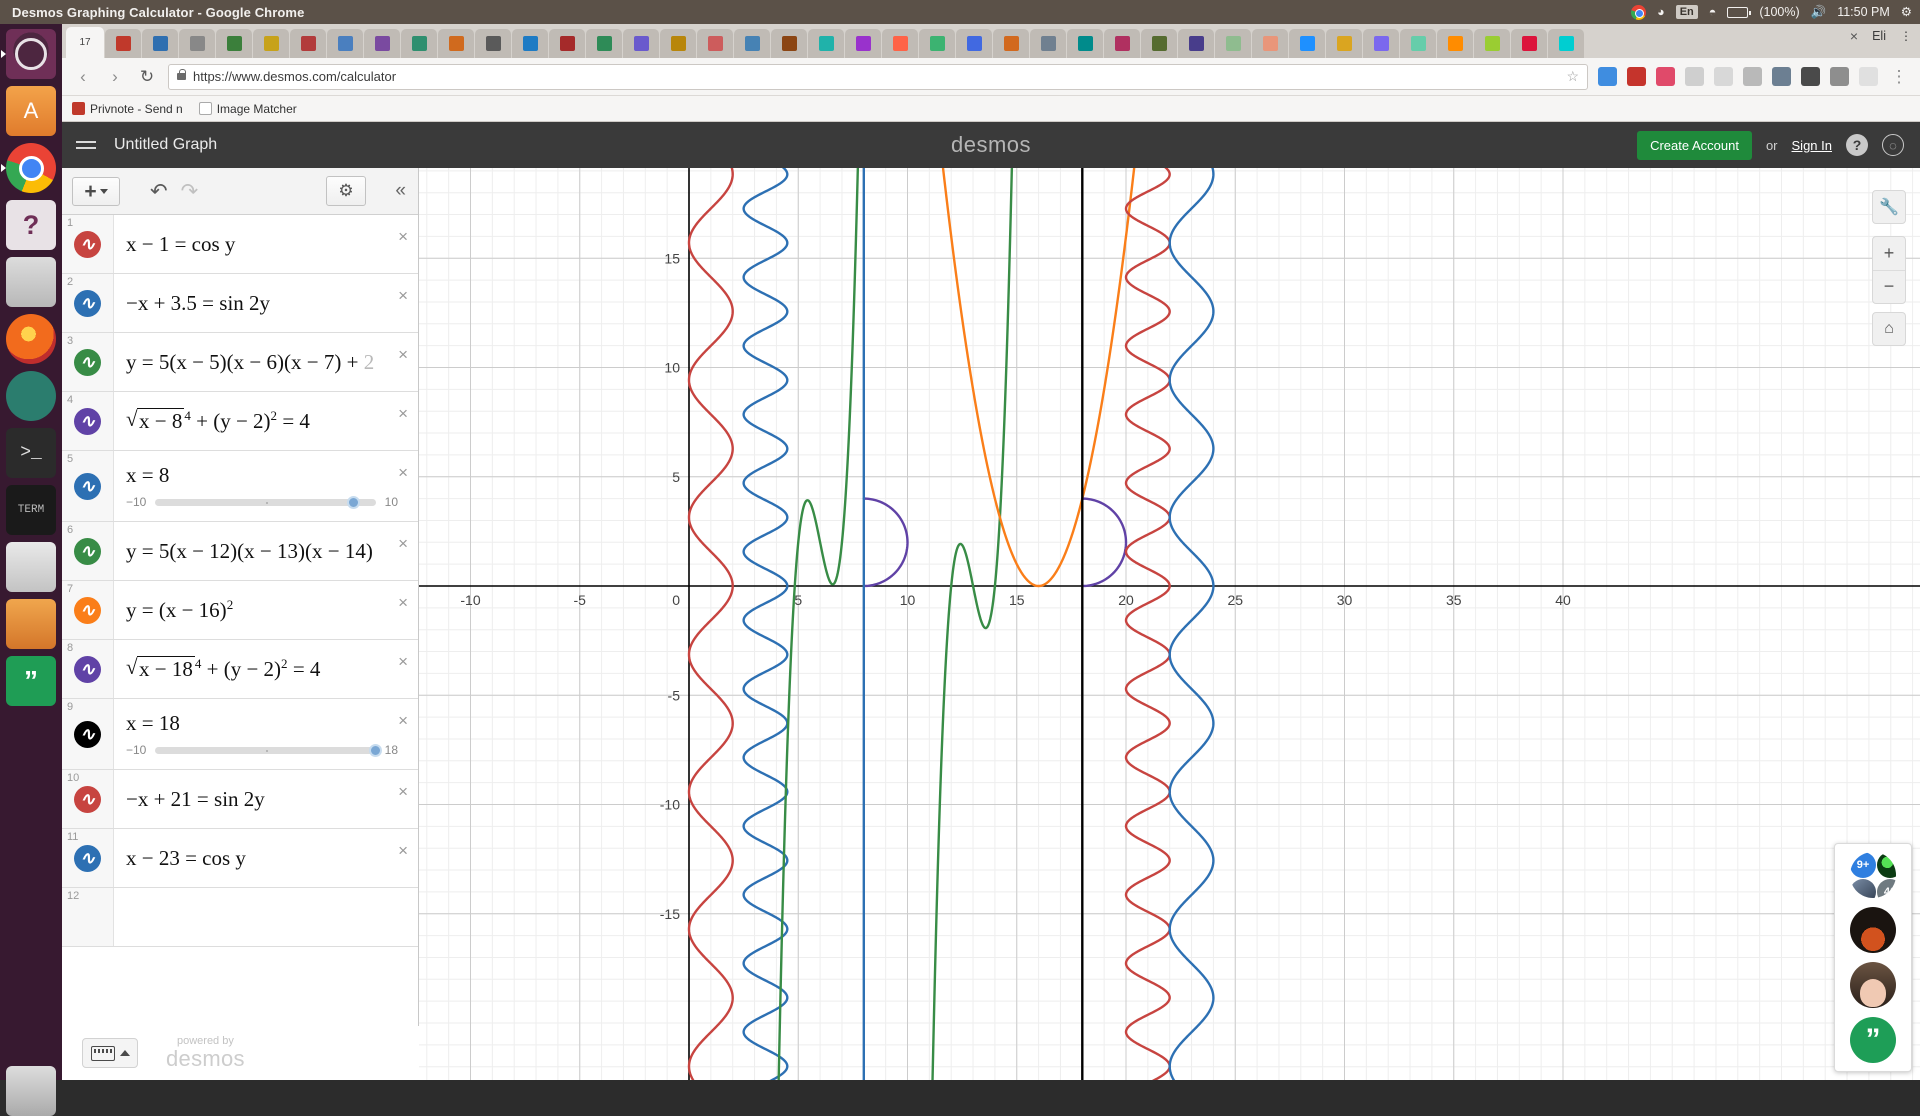  I want to click on expression-body: x − 23 = cos y, so click(266, 858).